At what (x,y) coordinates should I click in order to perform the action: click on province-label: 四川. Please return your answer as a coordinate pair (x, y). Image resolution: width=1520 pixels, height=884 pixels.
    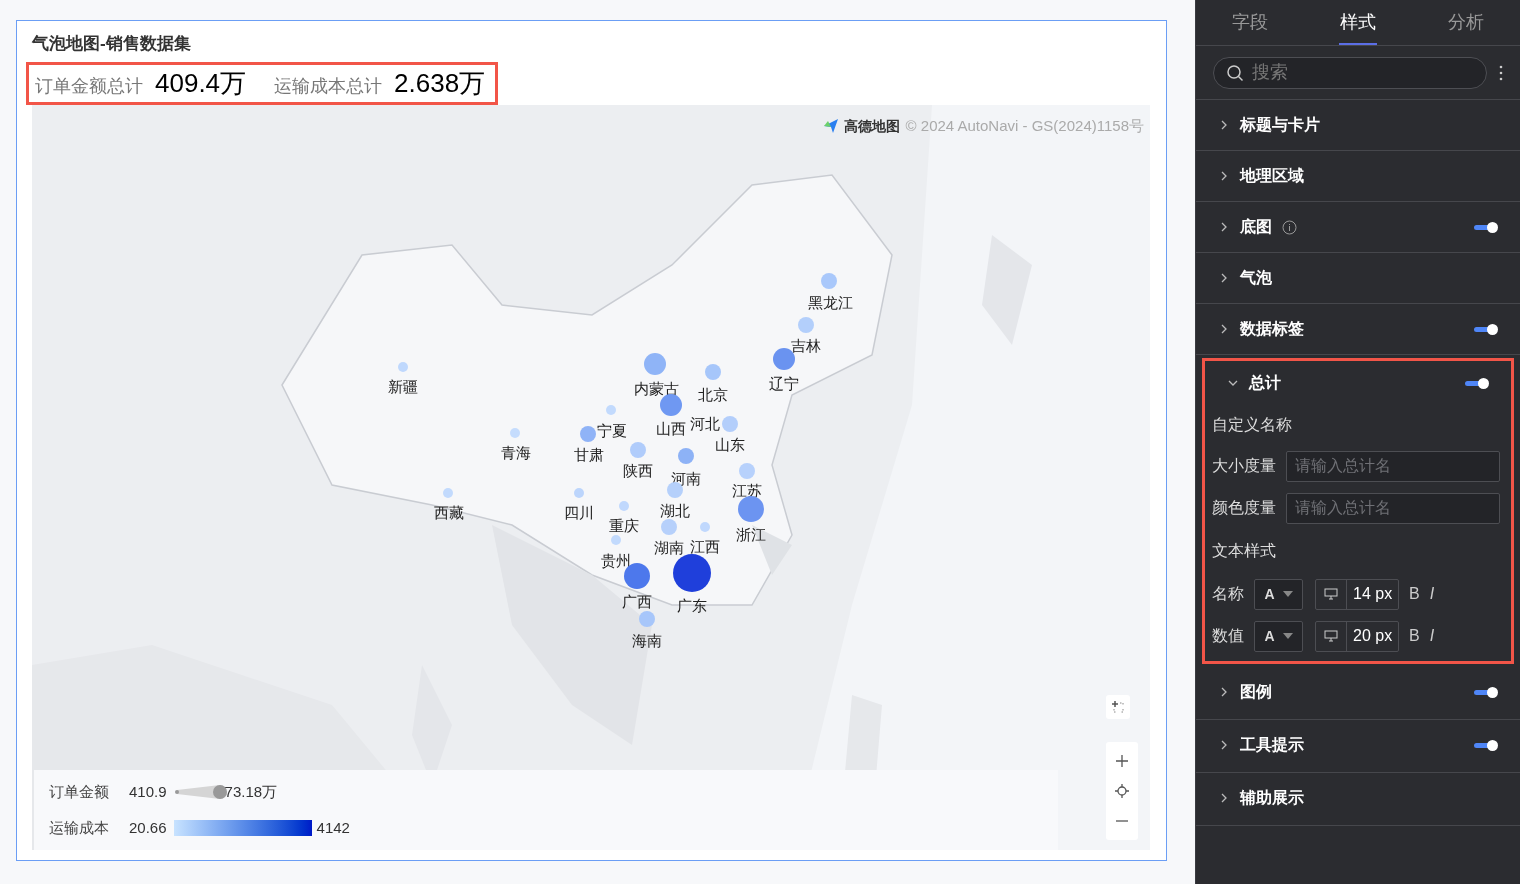
    Looking at the image, I should click on (579, 513).